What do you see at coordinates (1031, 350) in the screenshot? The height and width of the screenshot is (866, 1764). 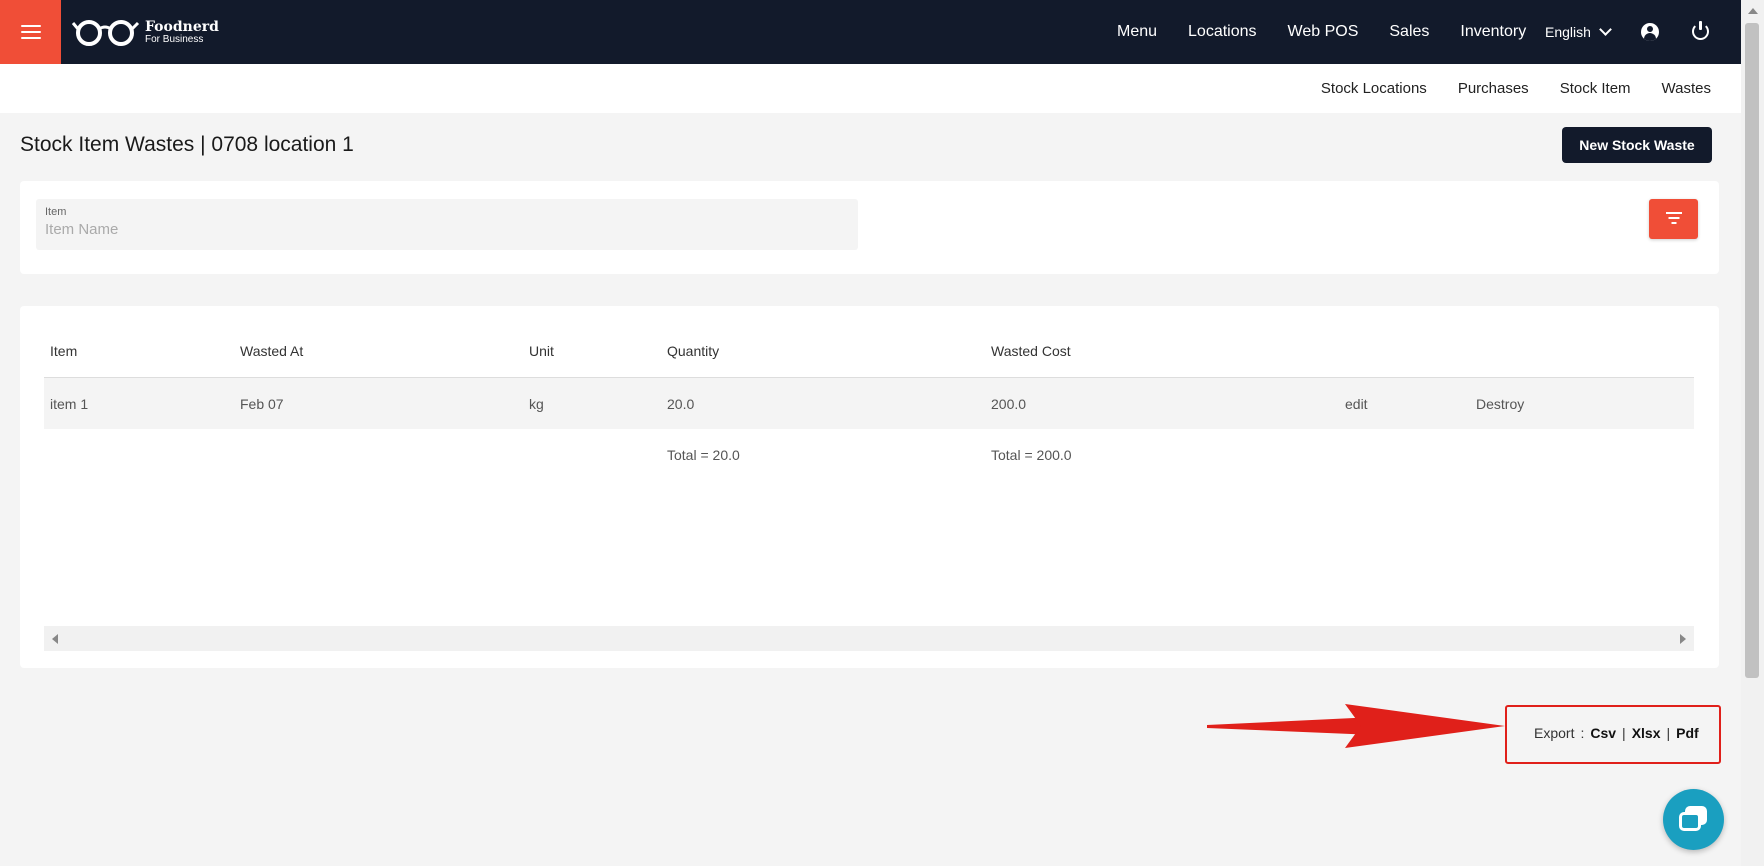 I see `header-wasted-cost: Wasted Cost` at bounding box center [1031, 350].